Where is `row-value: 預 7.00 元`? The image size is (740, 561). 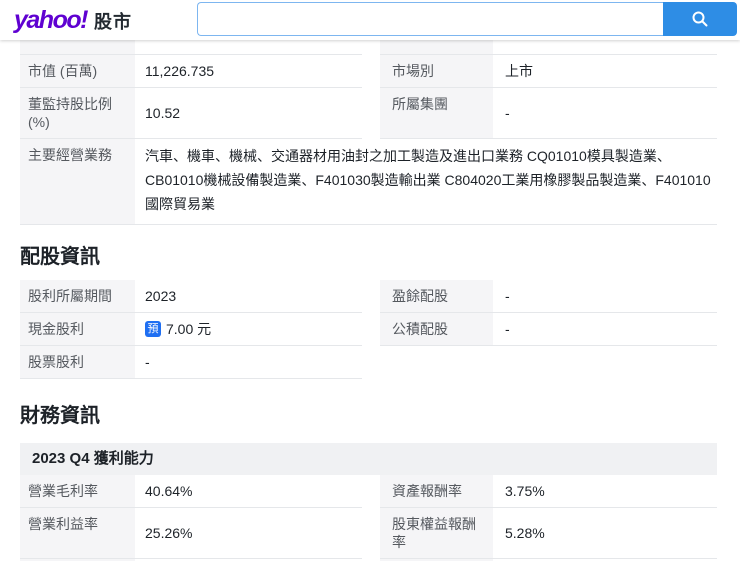
row-value: 預 7.00 元 is located at coordinates (248, 329).